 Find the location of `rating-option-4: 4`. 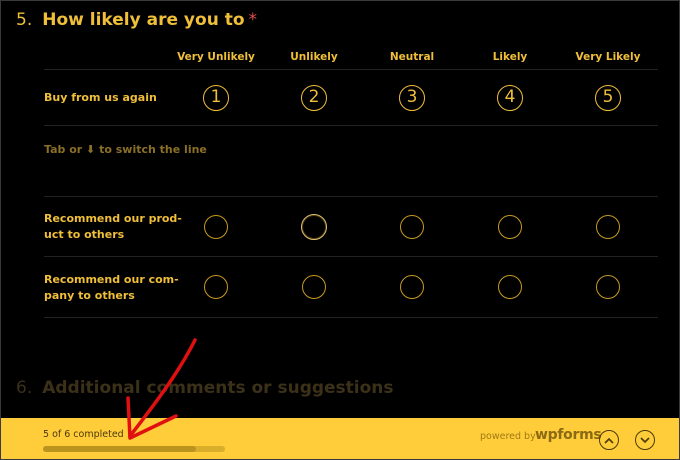

rating-option-4: 4 is located at coordinates (510, 98).